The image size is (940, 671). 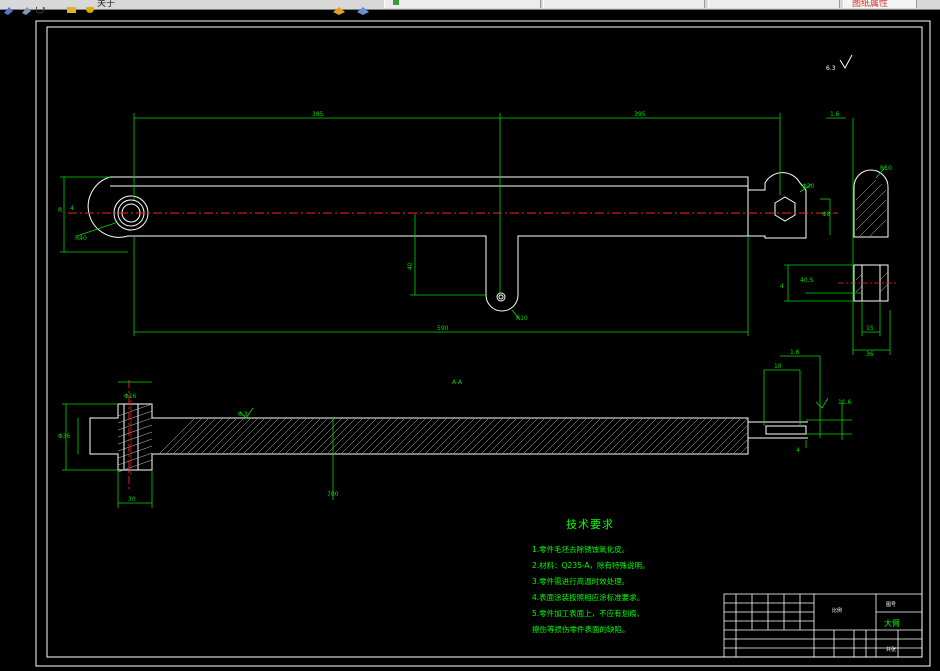 I want to click on cube-icon, so click(x=363, y=7).